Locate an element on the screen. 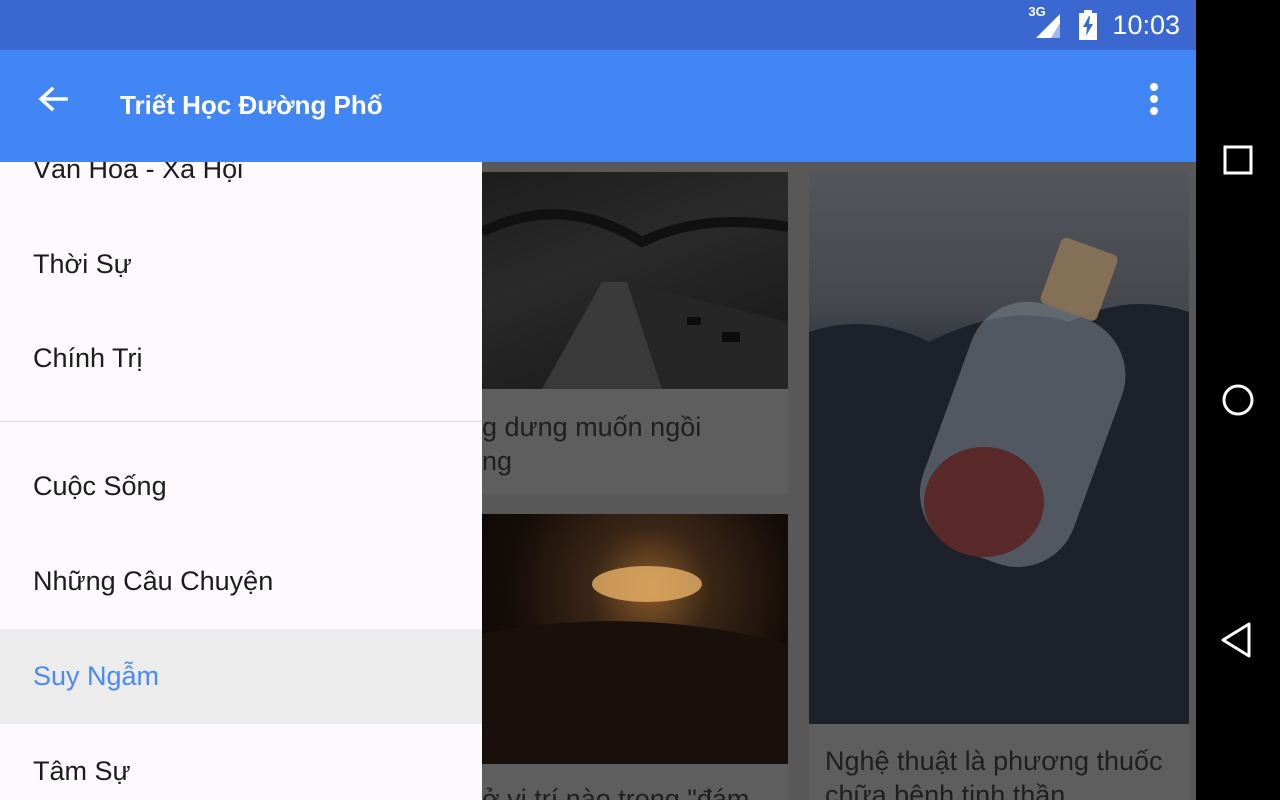 The image size is (1280, 800). recents-icon is located at coordinates (1238, 160).